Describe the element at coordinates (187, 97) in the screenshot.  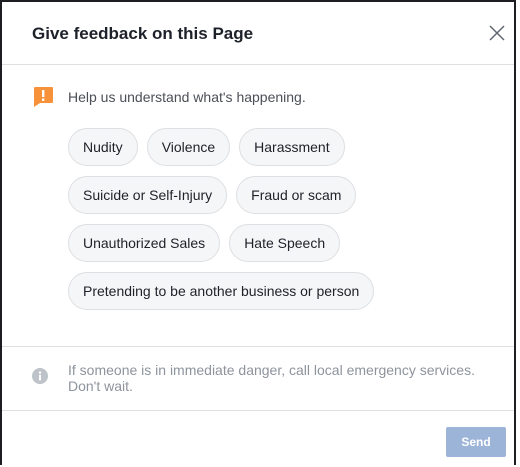
I see `prompt-text: Help us understand what's happening.` at that location.